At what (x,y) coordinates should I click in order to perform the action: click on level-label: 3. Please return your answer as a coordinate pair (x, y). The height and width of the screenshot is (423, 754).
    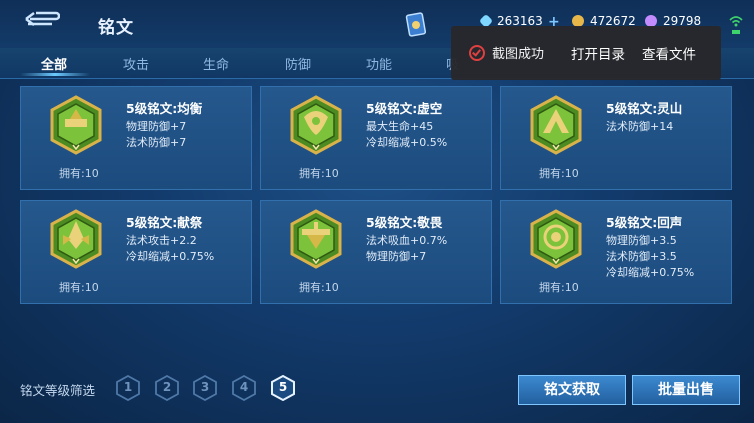
    Looking at the image, I should click on (205, 387).